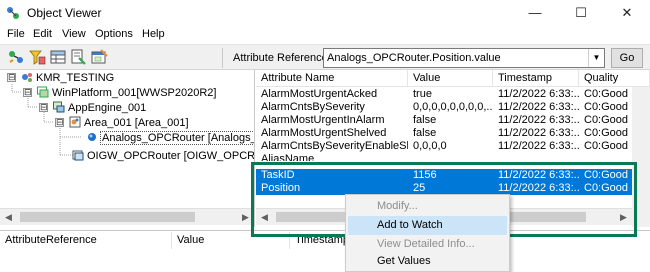  What do you see at coordinates (16, 34) in the screenshot?
I see `menu-file: File` at bounding box center [16, 34].